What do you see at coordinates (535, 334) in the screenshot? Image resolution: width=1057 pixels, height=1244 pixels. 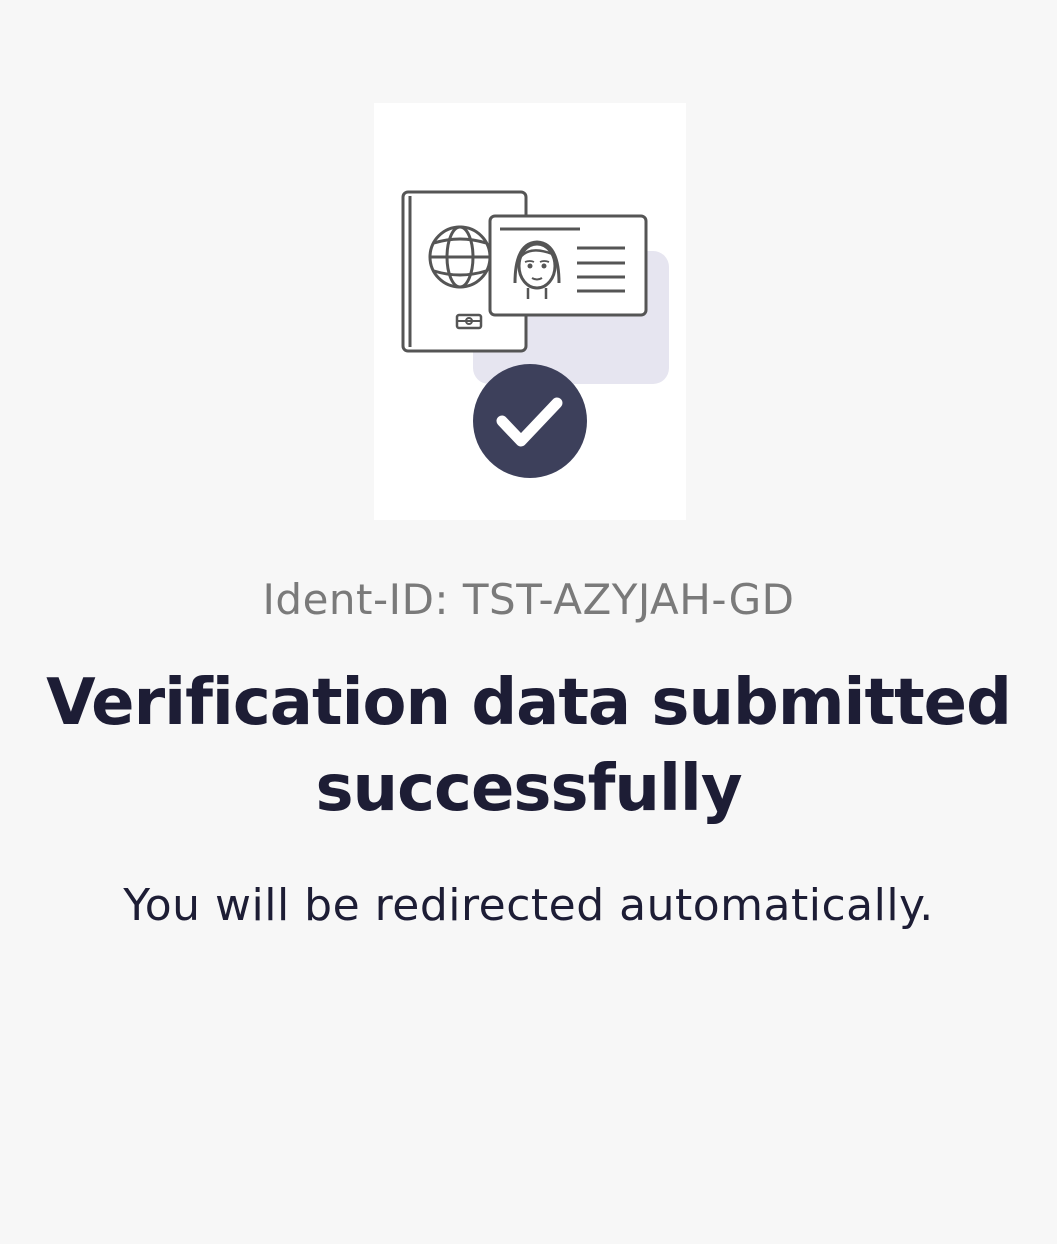 I see `verification-illustration-graphic` at bounding box center [535, 334].